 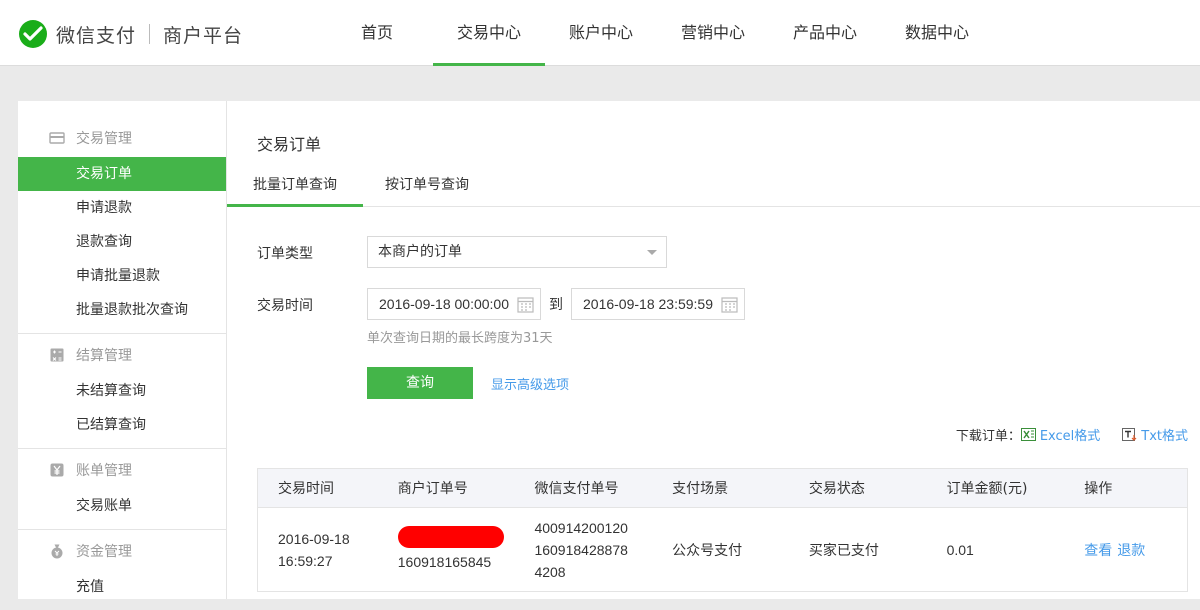 I want to click on money-bag-icon, so click(x=57, y=551).